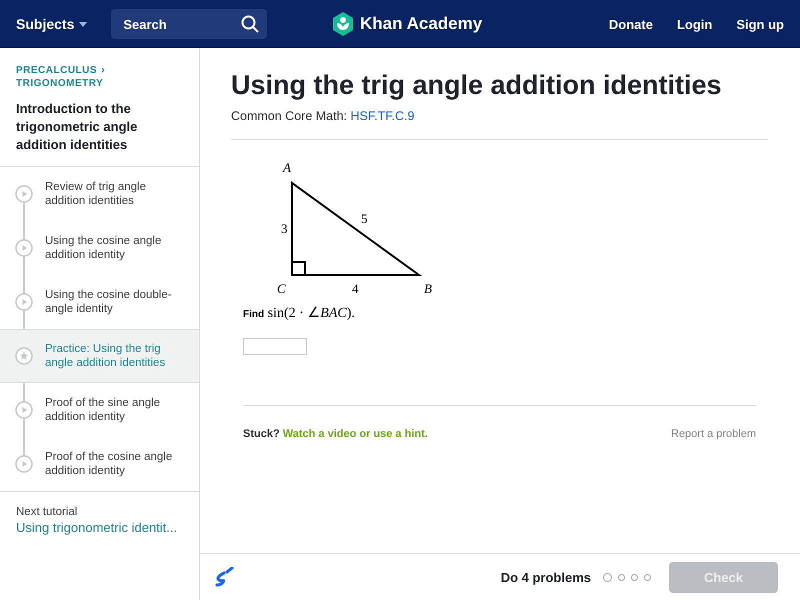  I want to click on lesson-title: Proof of the sine angle addition identity, so click(103, 410).